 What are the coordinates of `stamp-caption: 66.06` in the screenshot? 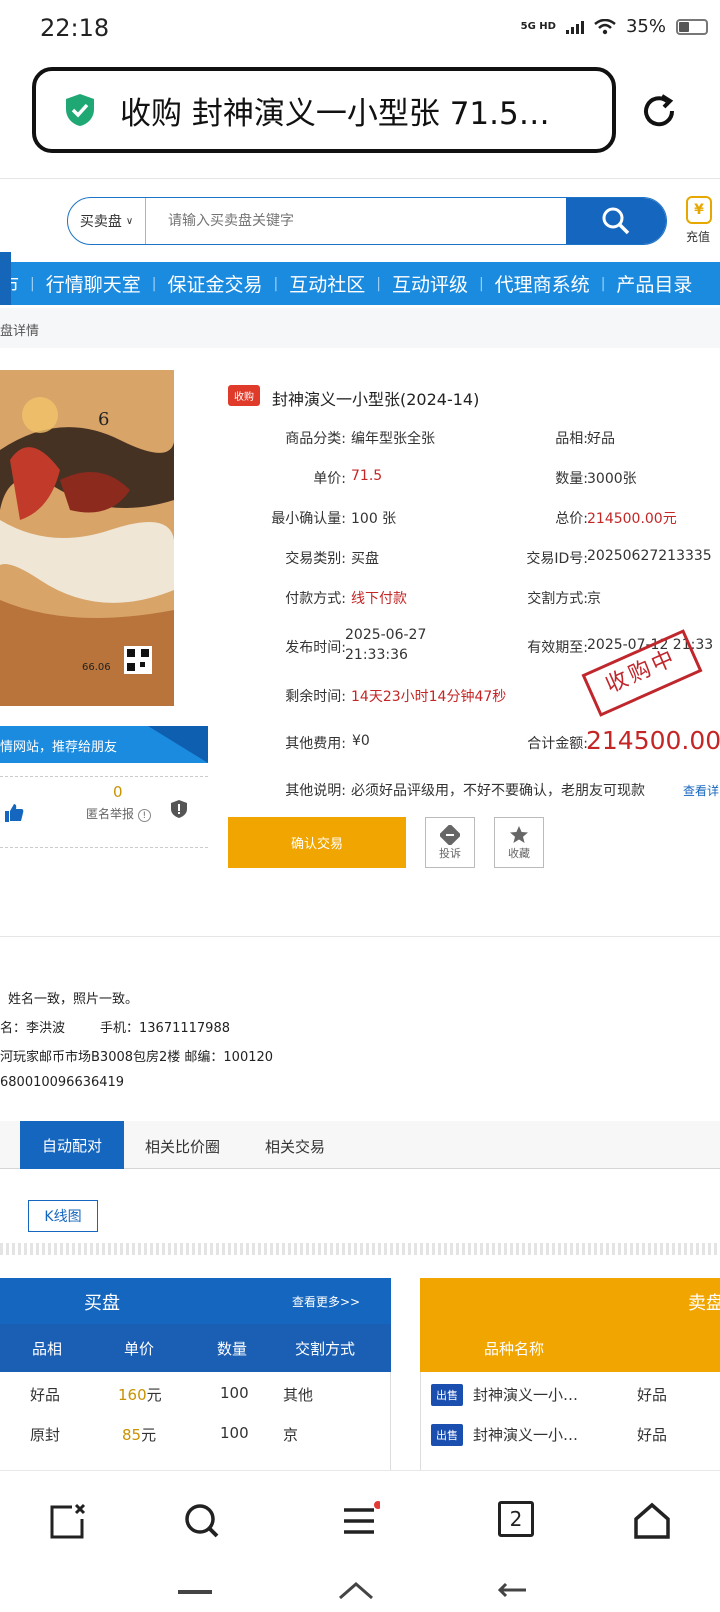 It's located at (96, 667).